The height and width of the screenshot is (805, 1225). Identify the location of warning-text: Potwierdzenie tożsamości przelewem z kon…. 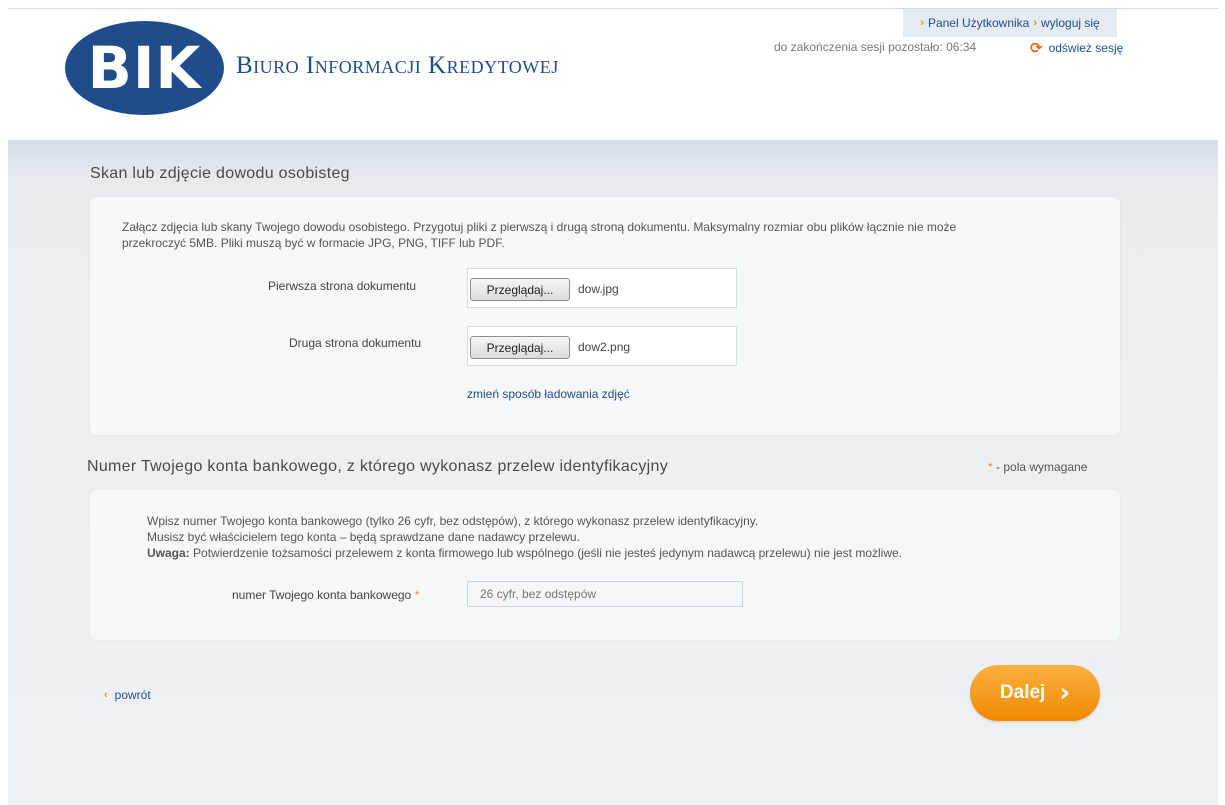
(546, 553).